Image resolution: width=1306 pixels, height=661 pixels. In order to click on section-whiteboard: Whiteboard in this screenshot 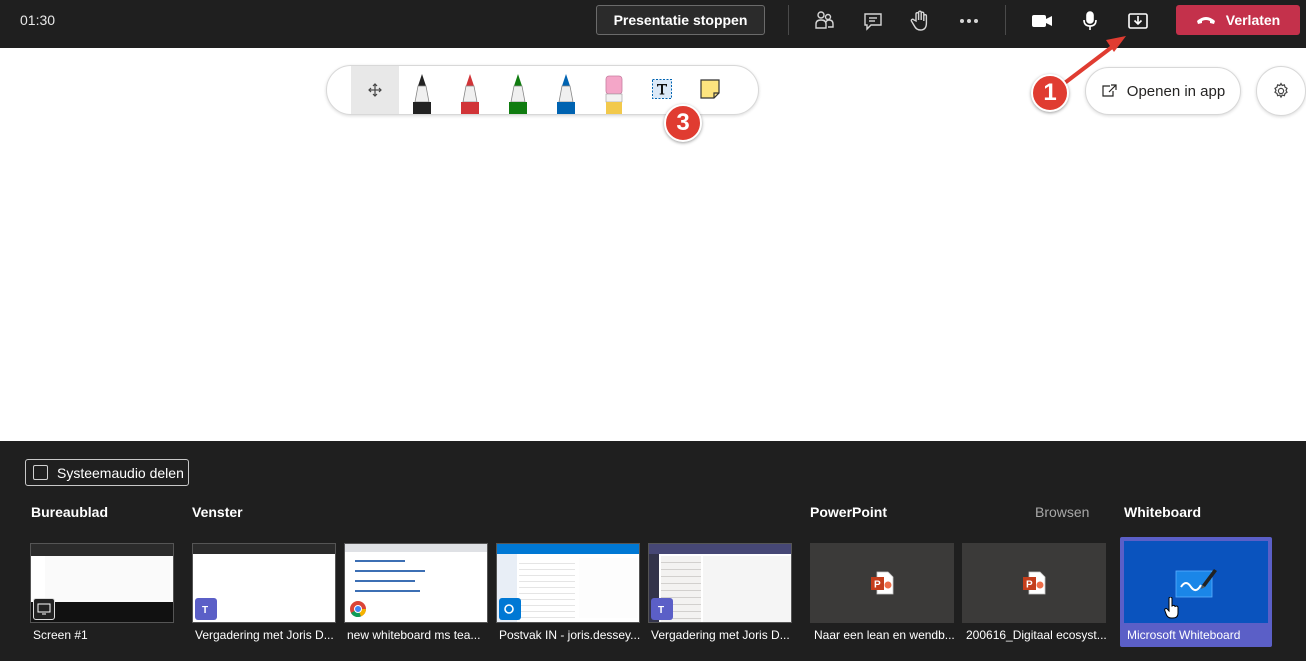, I will do `click(1162, 512)`.